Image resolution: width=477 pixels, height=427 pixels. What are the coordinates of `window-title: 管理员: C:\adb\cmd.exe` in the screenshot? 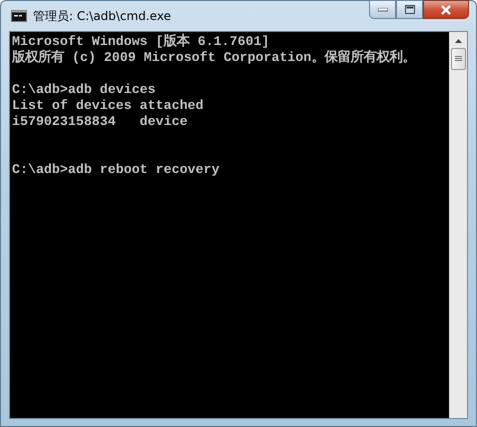 It's located at (102, 16).